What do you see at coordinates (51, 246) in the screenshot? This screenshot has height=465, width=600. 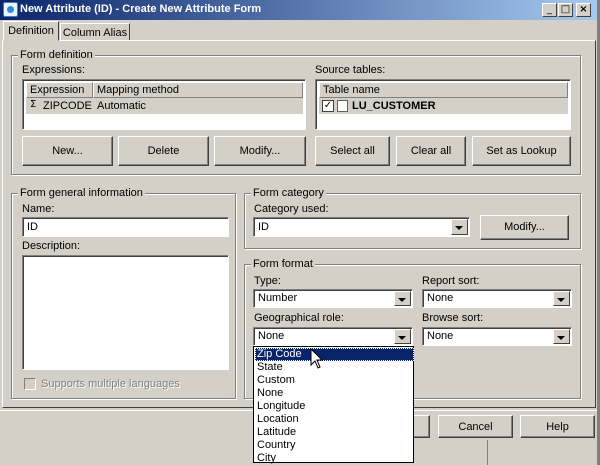 I see `description-label: Description:` at bounding box center [51, 246].